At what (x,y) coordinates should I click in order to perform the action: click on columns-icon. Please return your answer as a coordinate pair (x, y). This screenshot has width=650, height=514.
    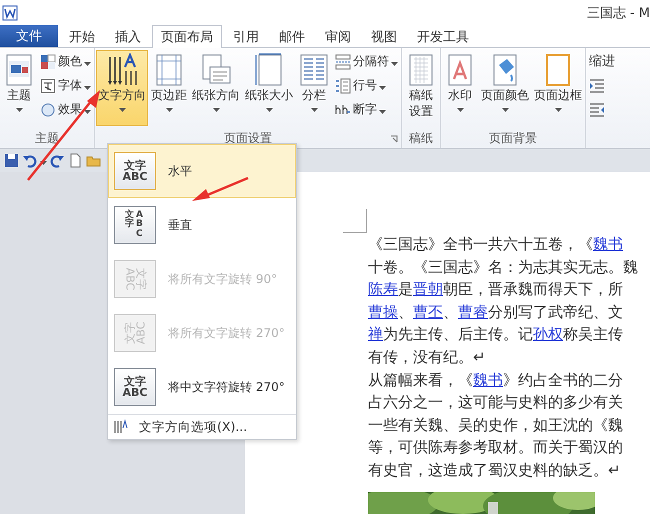
    Looking at the image, I should click on (314, 70).